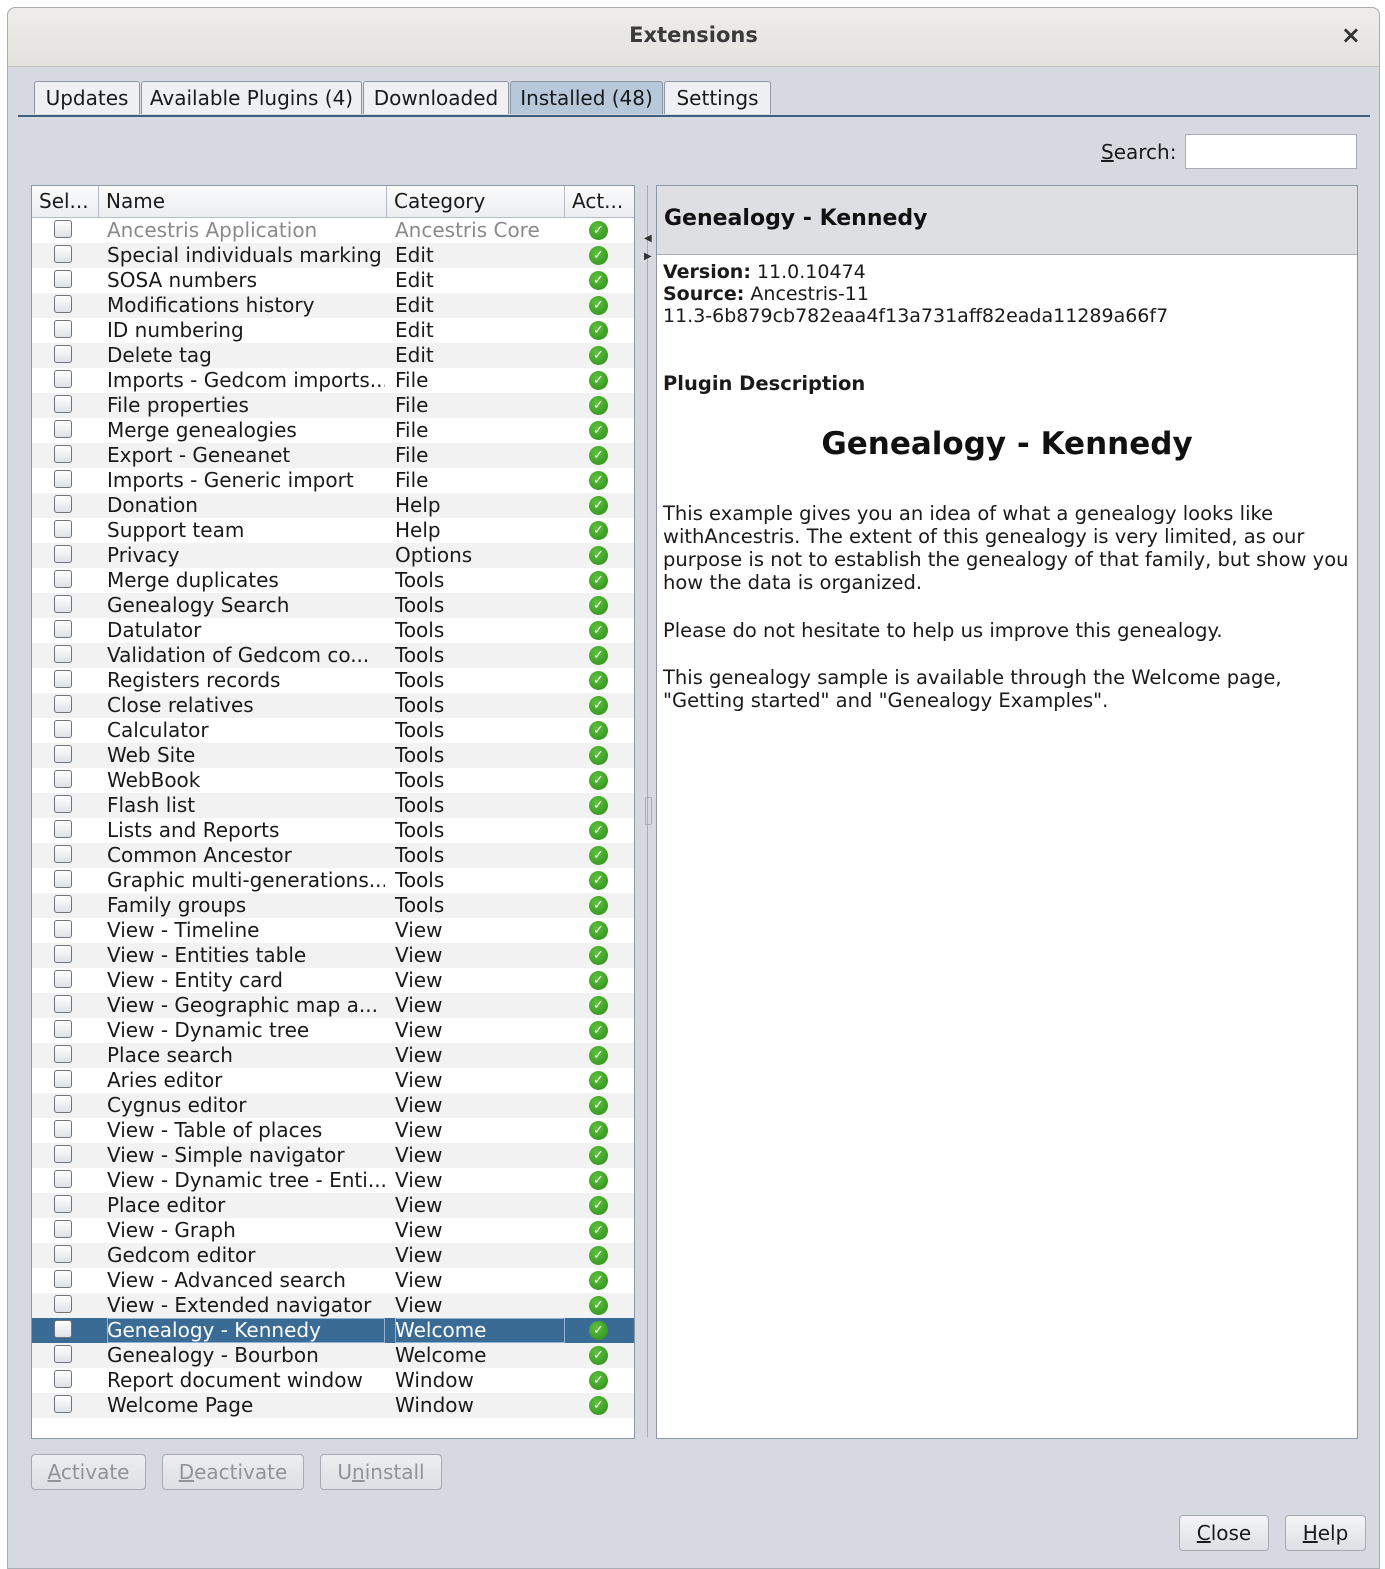 The width and height of the screenshot is (1385, 1569). Describe the element at coordinates (333, 405) in the screenshot. I see `table-row: File properties File ✓` at that location.